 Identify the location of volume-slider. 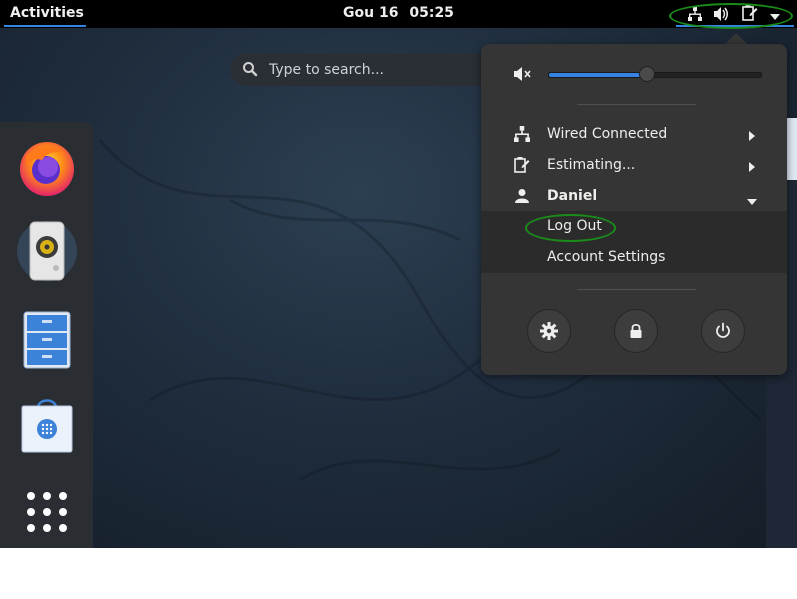
(655, 74).